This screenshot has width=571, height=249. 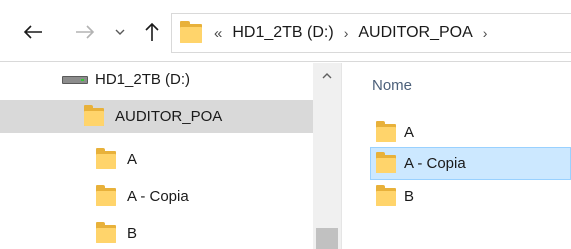 I want to click on column-header-name: Nome, so click(x=392, y=85).